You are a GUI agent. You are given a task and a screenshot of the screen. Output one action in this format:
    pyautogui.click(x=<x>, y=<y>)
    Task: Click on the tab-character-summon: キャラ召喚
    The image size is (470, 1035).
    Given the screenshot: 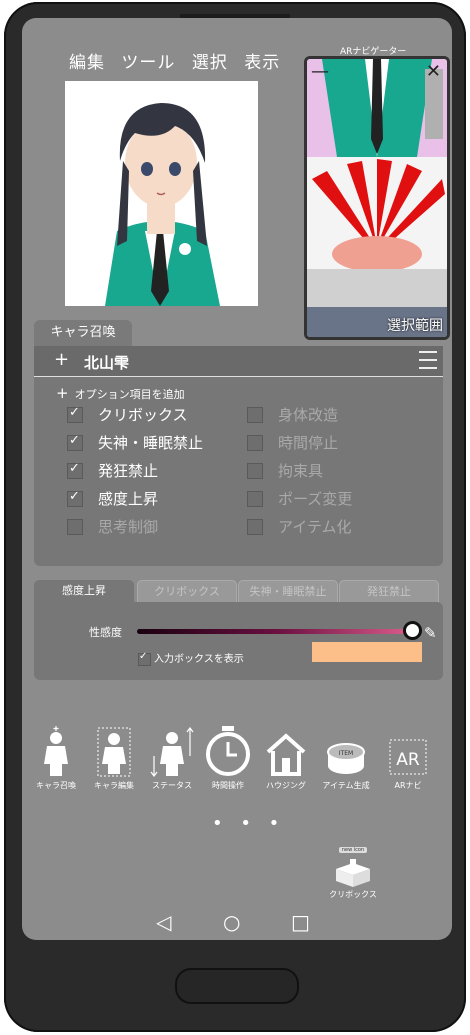 What is the action you would take?
    pyautogui.click(x=83, y=333)
    